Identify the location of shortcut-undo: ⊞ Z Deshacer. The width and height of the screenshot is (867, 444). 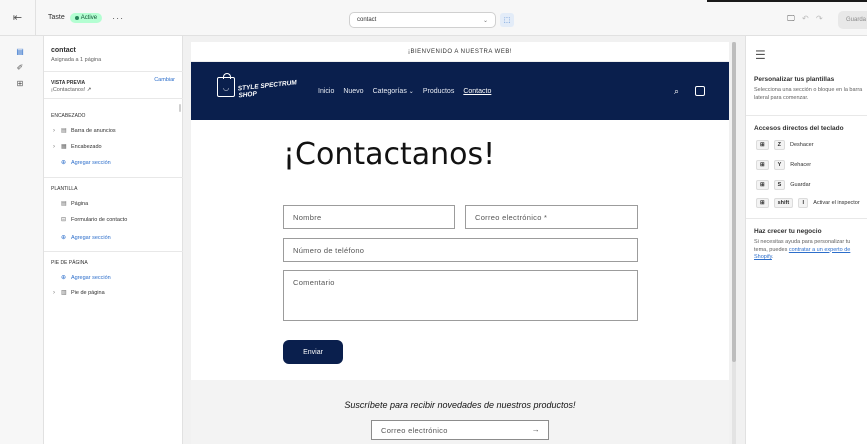
(785, 145).